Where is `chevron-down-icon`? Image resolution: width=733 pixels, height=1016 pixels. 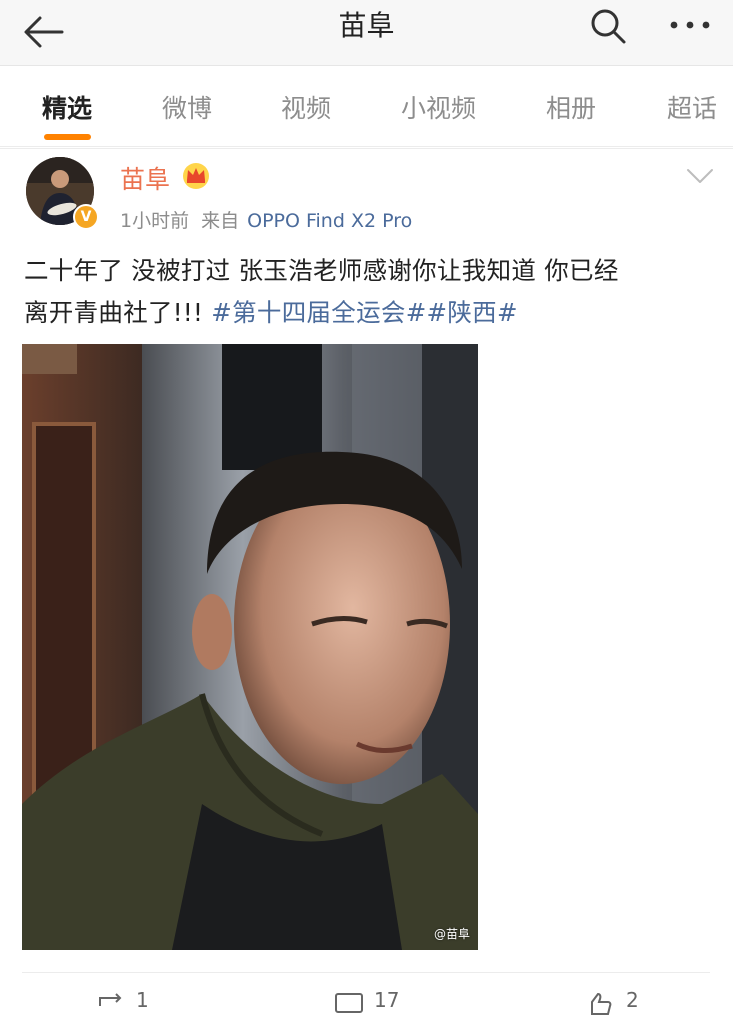 chevron-down-icon is located at coordinates (700, 176).